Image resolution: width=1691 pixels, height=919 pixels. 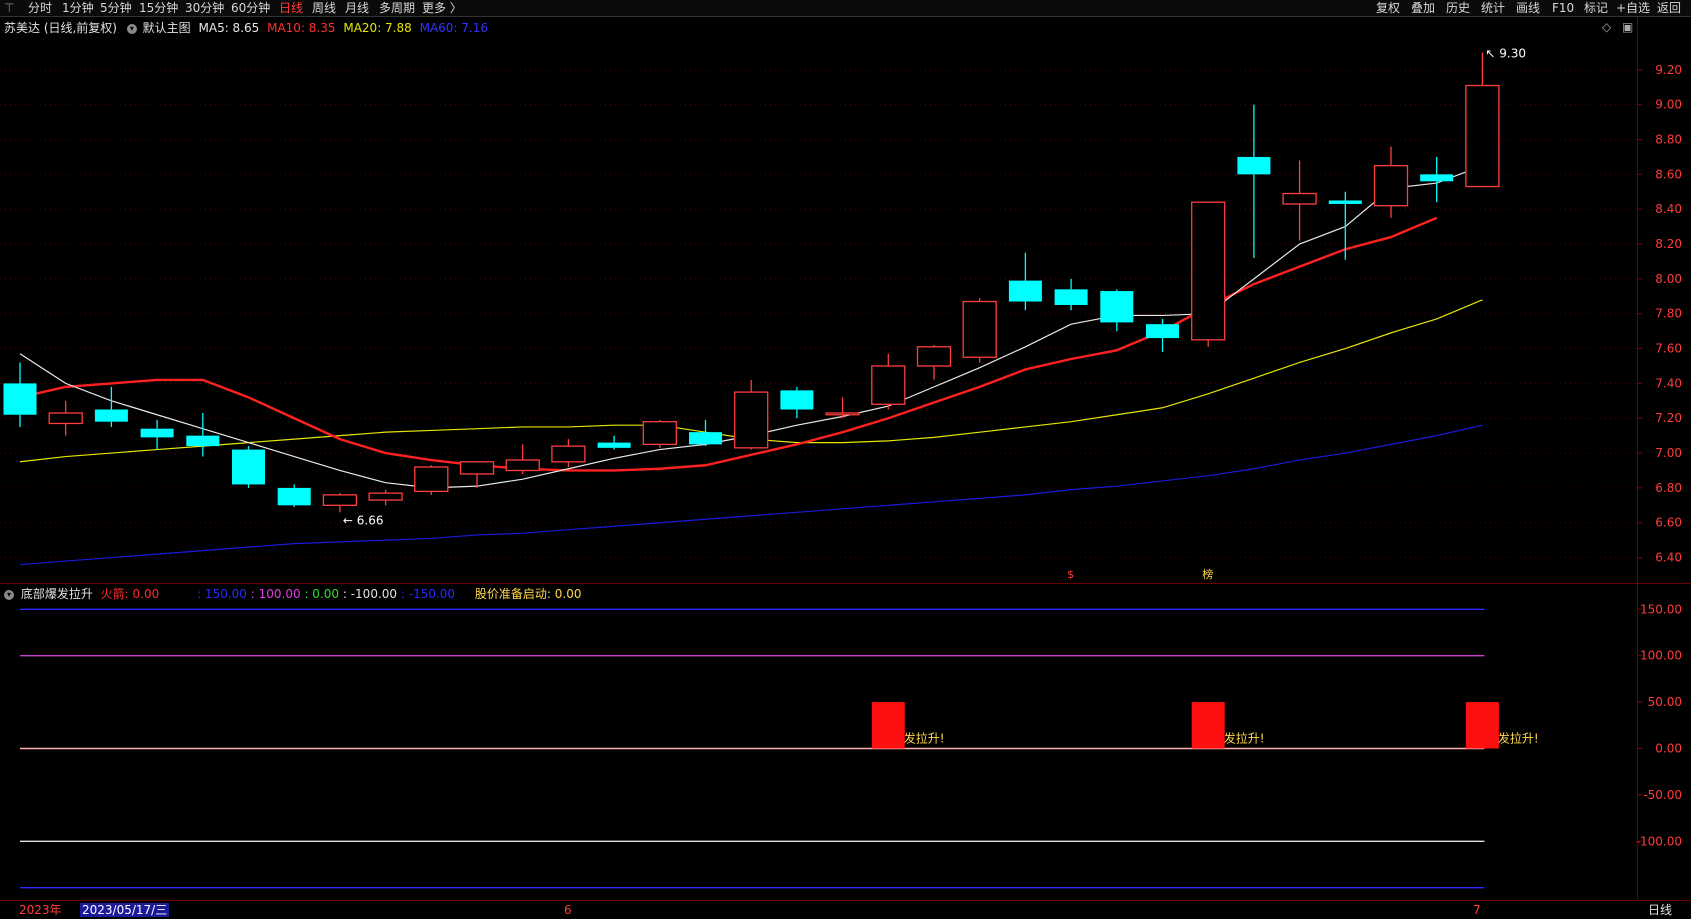 I want to click on main-axis-tick-label: 8.80, so click(x=1668, y=140).